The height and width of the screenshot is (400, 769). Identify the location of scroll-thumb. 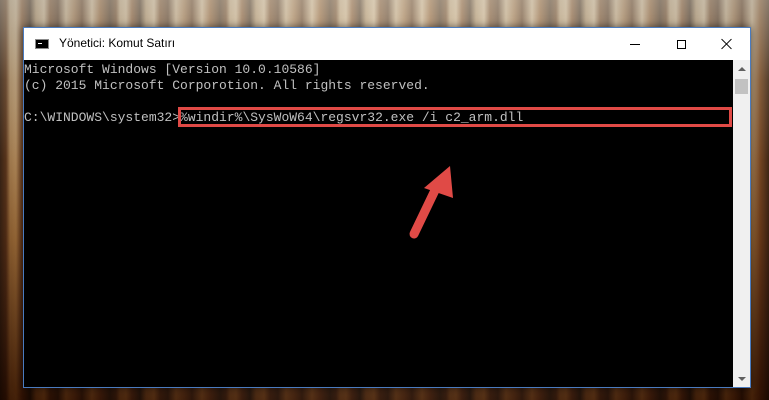
(741, 86).